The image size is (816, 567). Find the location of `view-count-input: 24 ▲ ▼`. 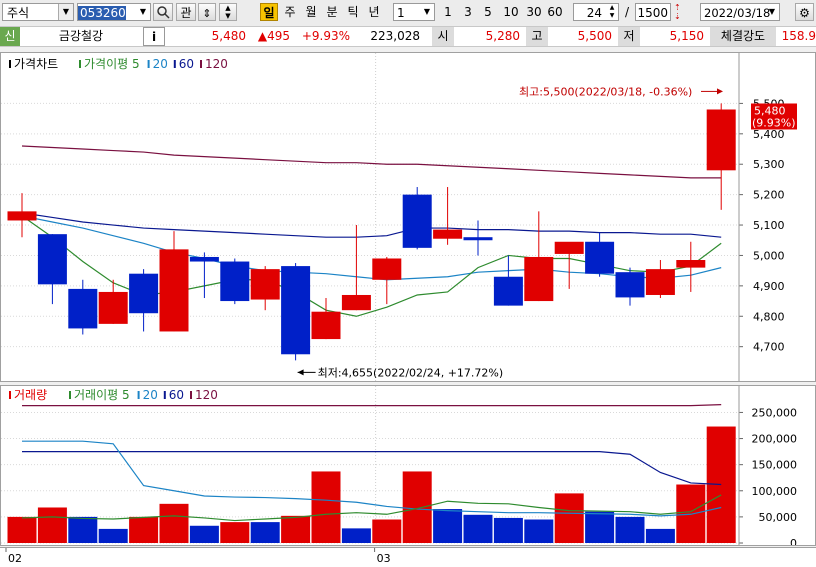

view-count-input: 24 ▲ ▼ is located at coordinates (596, 12).